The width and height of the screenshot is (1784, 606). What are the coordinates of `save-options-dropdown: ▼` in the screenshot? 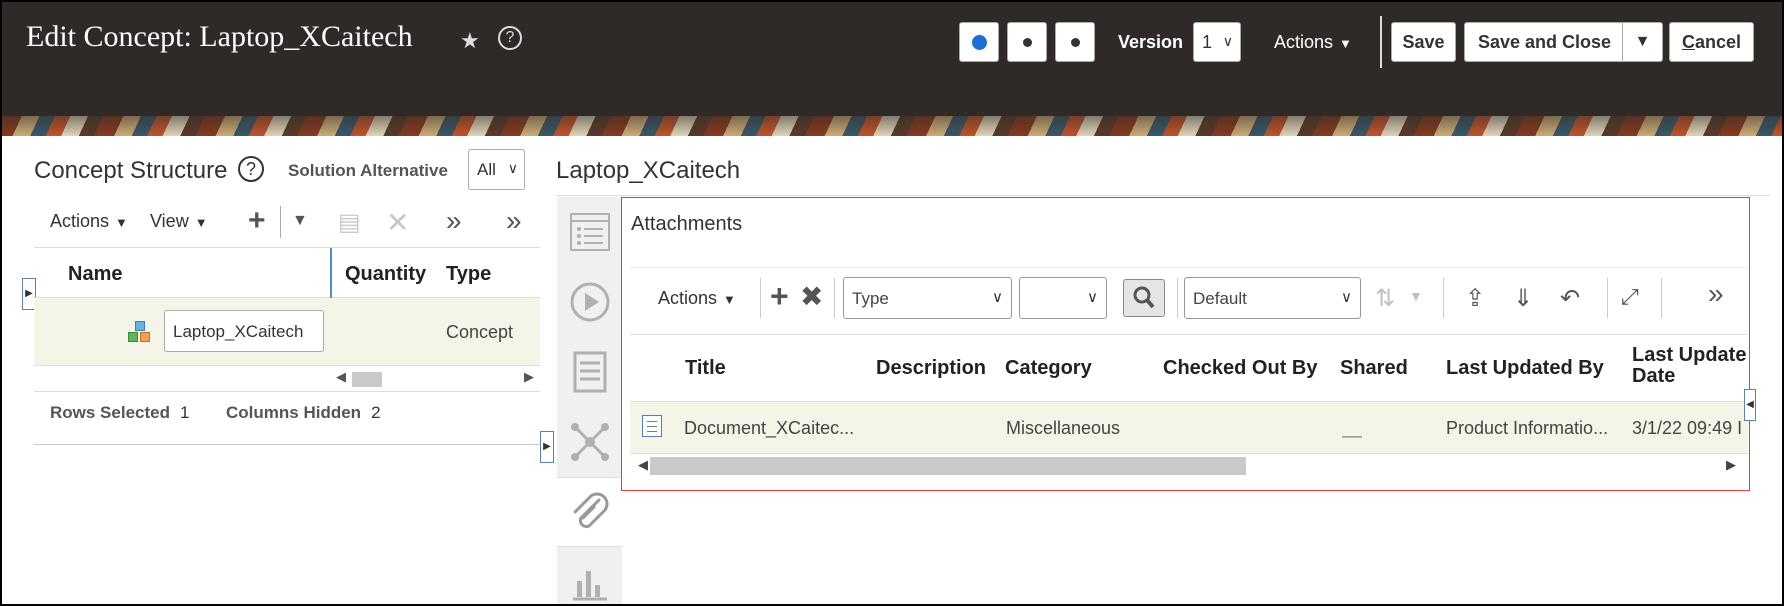 It's located at (1642, 42).